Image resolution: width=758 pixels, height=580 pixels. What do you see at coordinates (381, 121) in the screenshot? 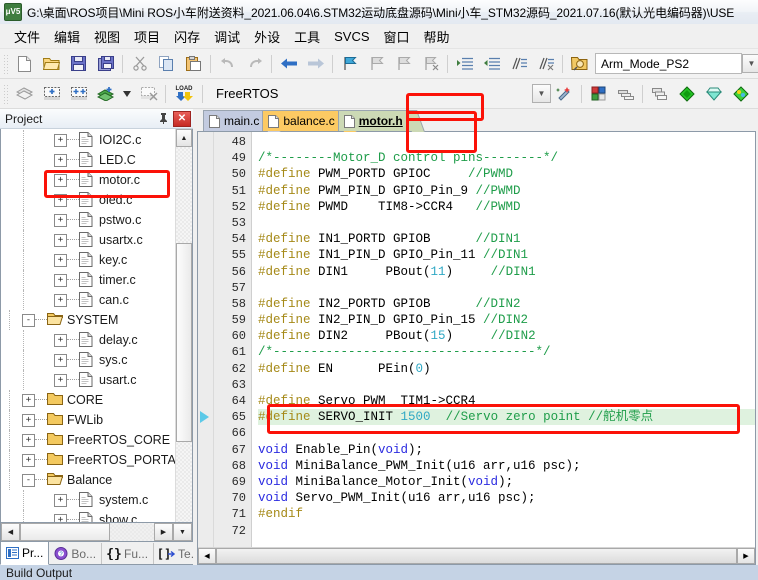
I see `doc-tab-motor-h: motor.h` at bounding box center [381, 121].